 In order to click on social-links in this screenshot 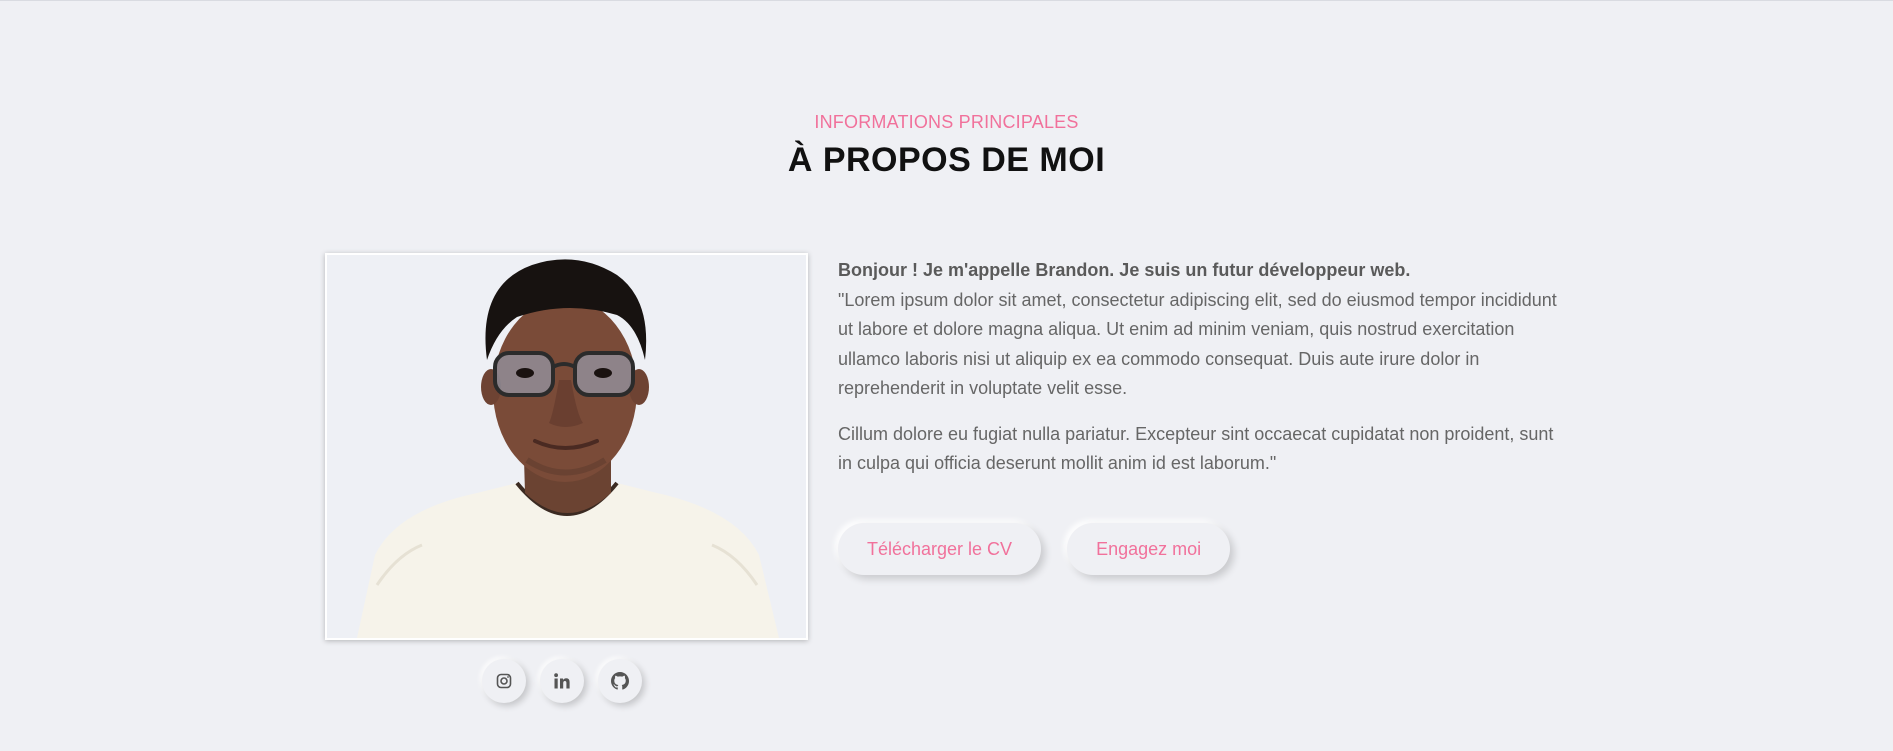, I will do `click(562, 681)`.